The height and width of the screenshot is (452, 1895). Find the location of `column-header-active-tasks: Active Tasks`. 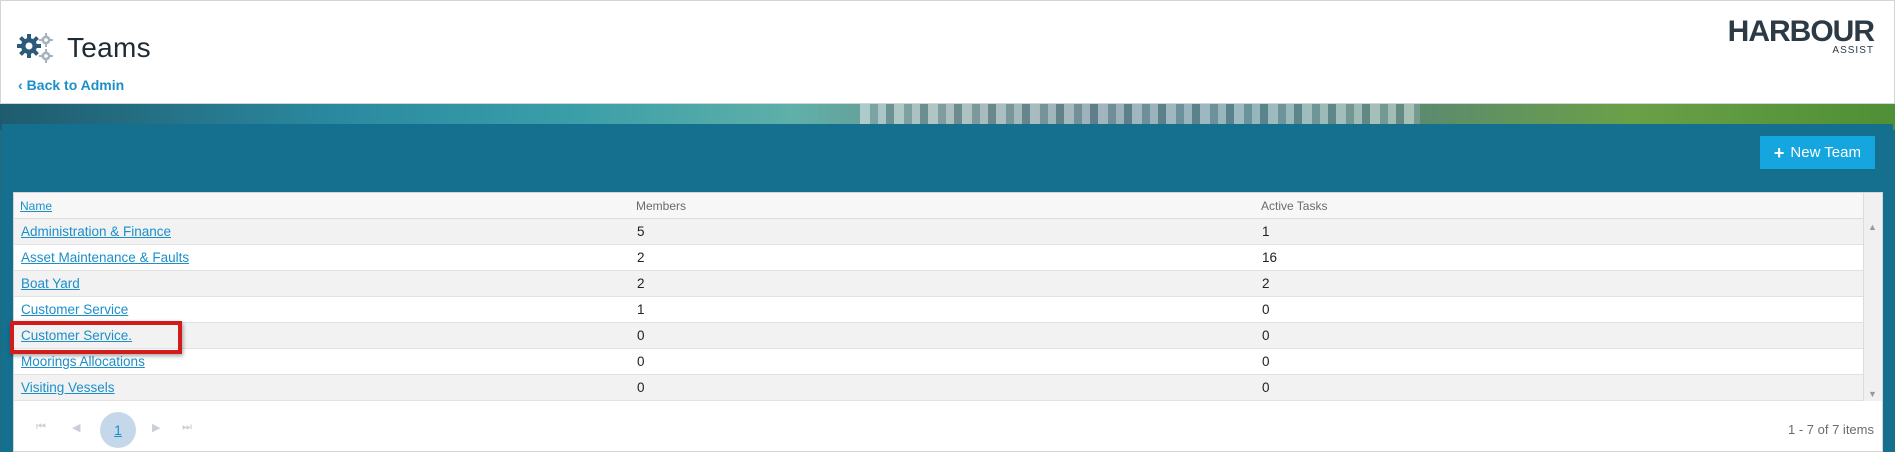

column-header-active-tasks: Active Tasks is located at coordinates (1560, 206).